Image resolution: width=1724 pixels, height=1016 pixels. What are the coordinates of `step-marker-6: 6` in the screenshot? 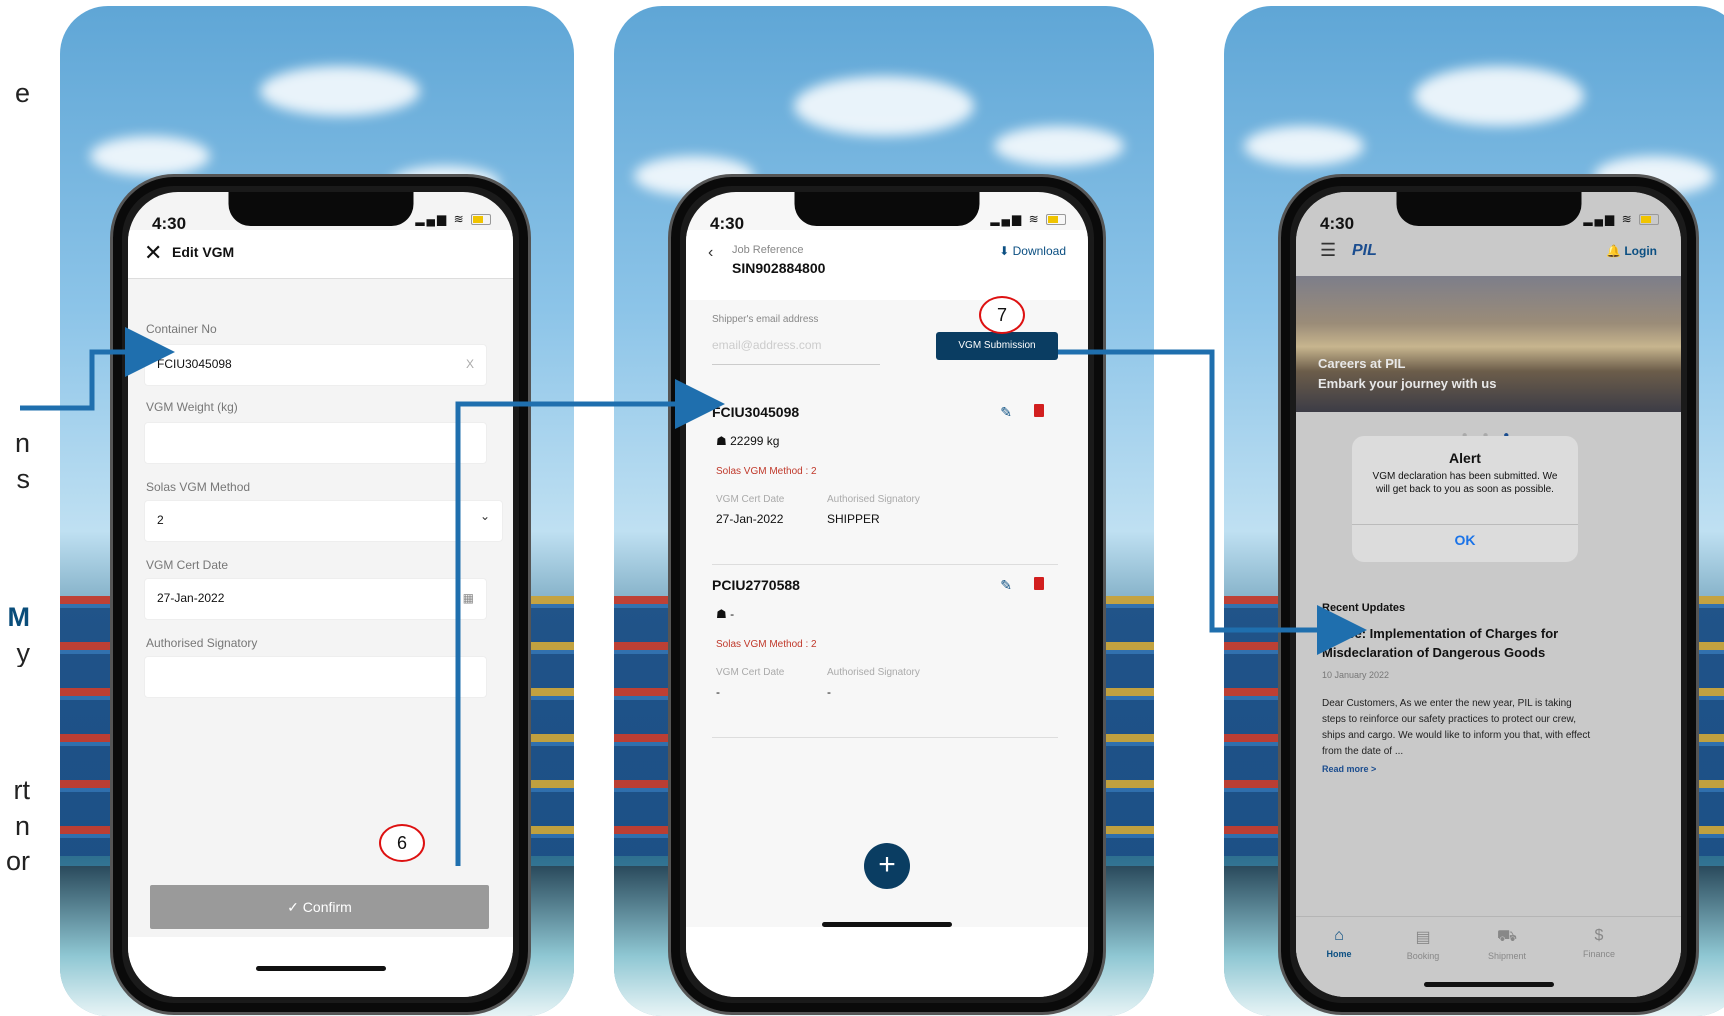 It's located at (402, 843).